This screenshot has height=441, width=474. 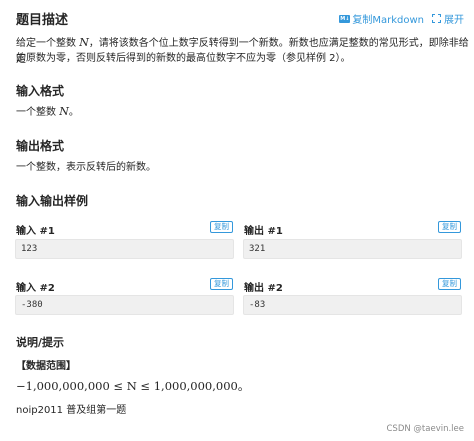 What do you see at coordinates (38, 112) in the screenshot?
I see `input-format-label: 一个整数` at bounding box center [38, 112].